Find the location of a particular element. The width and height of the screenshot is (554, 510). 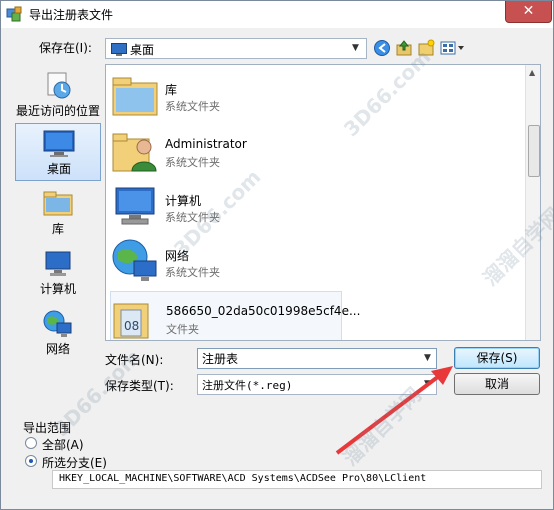

place-recent: 最近访问的位置 is located at coordinates (58, 94).